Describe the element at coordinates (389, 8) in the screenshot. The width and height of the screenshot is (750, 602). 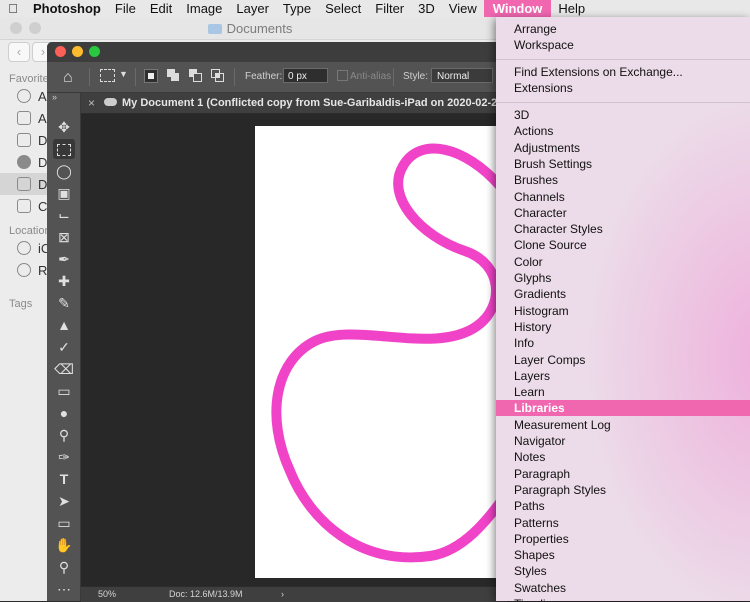
I see `menu-filter: Filter` at that location.